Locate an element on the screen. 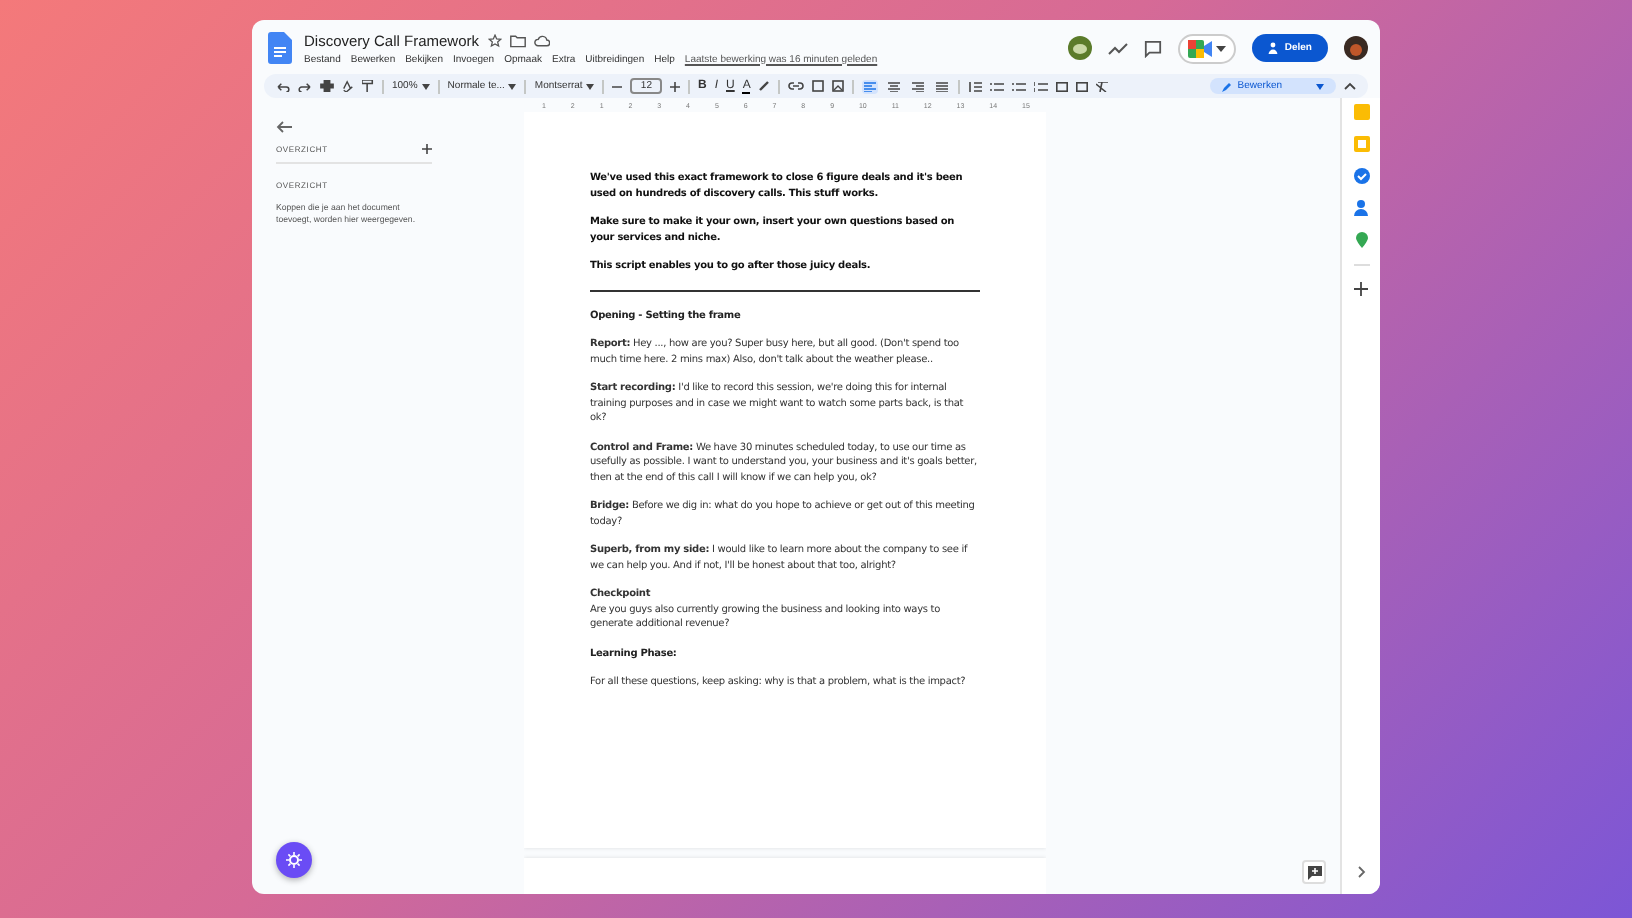 This screenshot has height=918, width=1632. document-icon is located at coordinates (280, 48).